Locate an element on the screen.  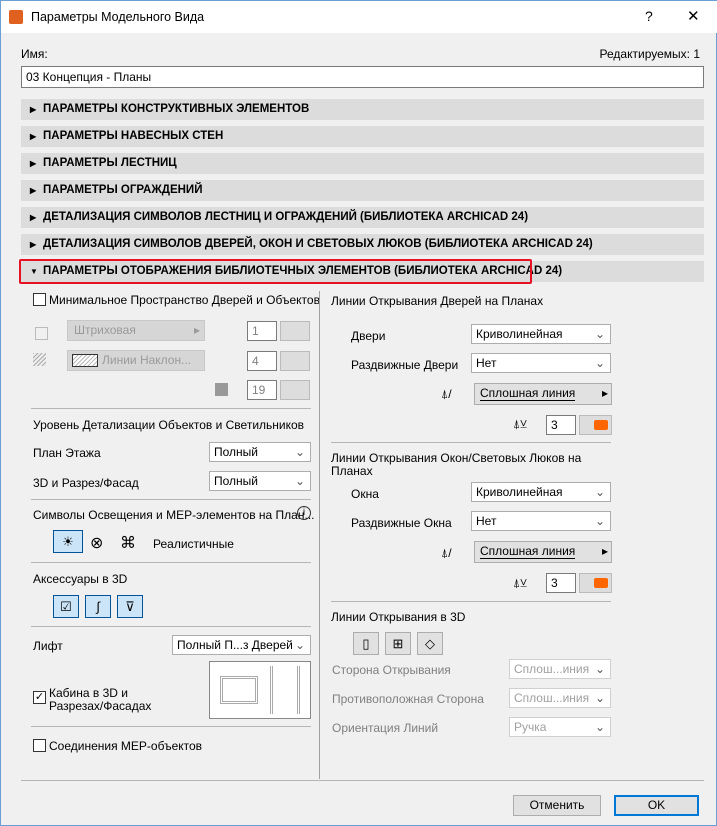
door-lines-title: Линии Открывания Дверей на Планах is located at coordinates (437, 301).